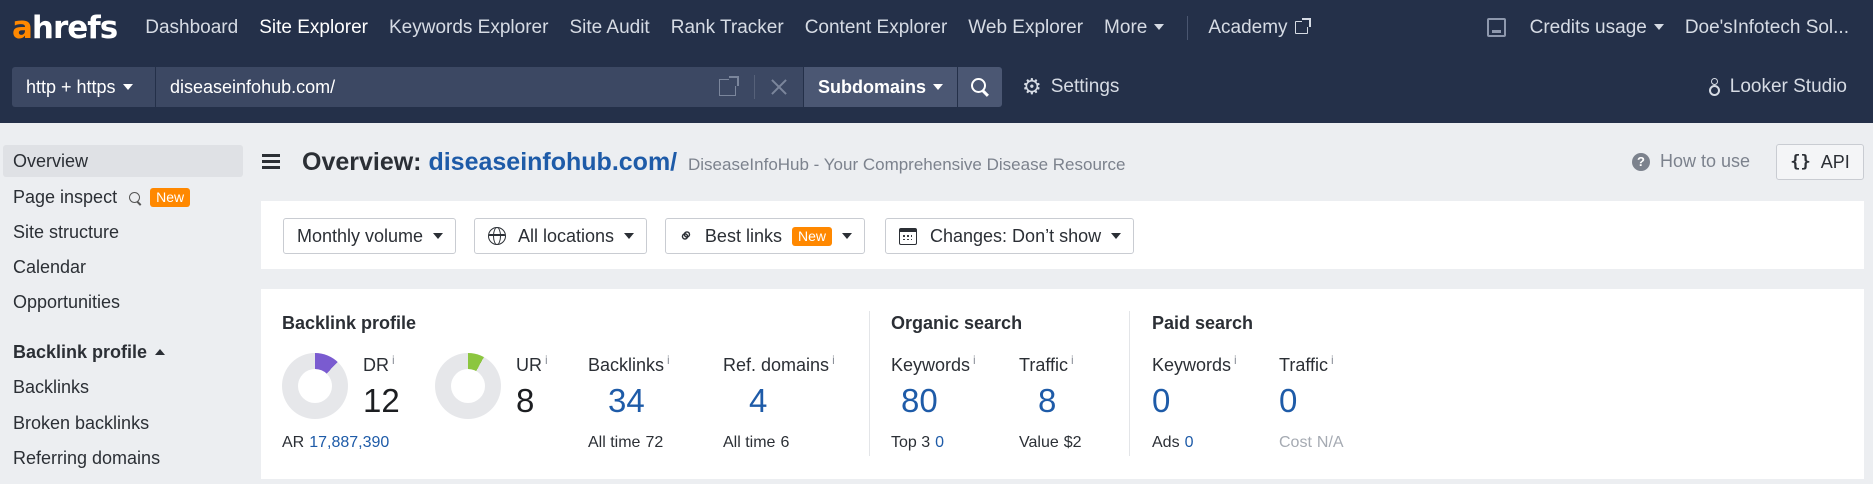 The height and width of the screenshot is (484, 1873). I want to click on notifications-icon, so click(1496, 27).